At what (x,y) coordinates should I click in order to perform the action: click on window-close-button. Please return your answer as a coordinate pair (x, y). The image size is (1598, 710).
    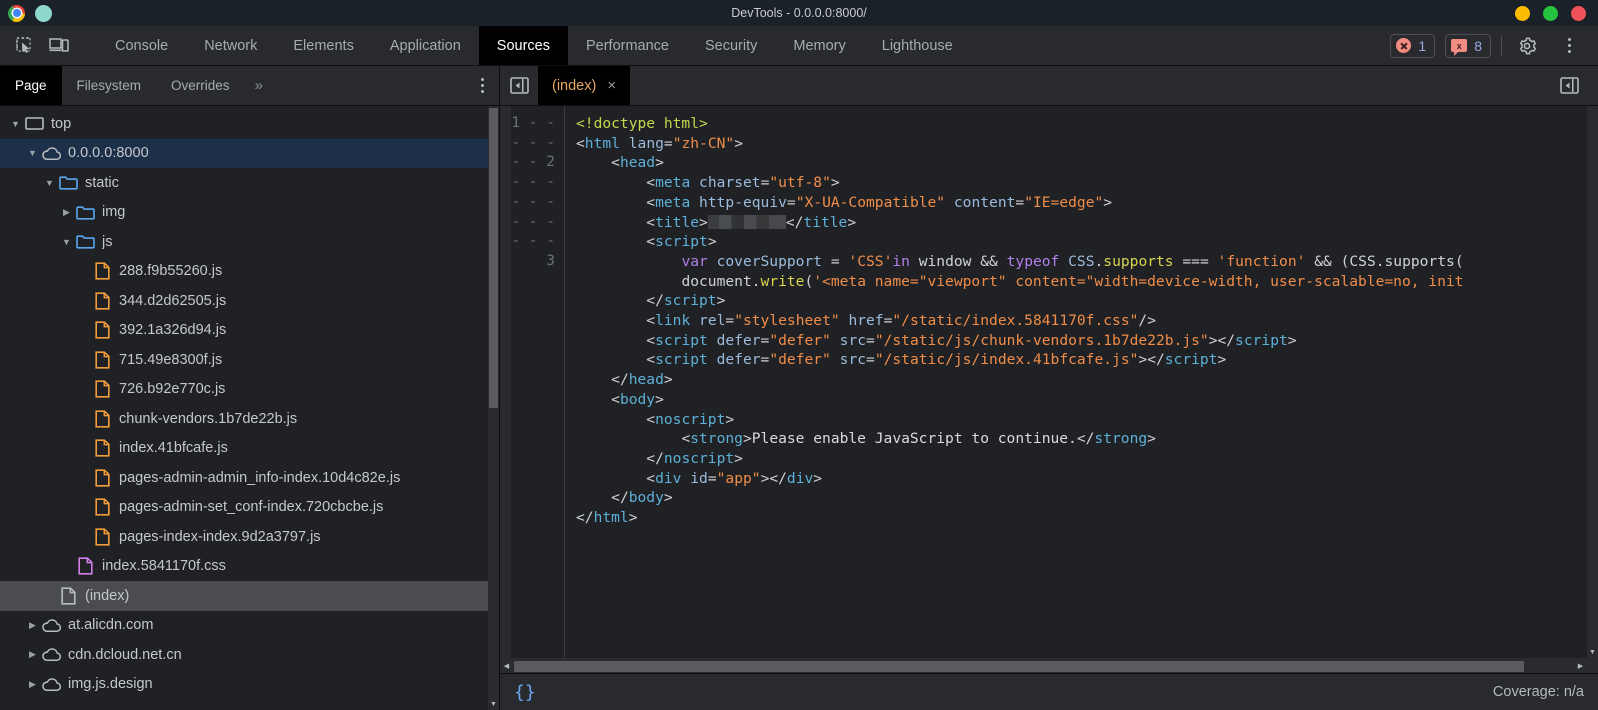
    Looking at the image, I should click on (1578, 13).